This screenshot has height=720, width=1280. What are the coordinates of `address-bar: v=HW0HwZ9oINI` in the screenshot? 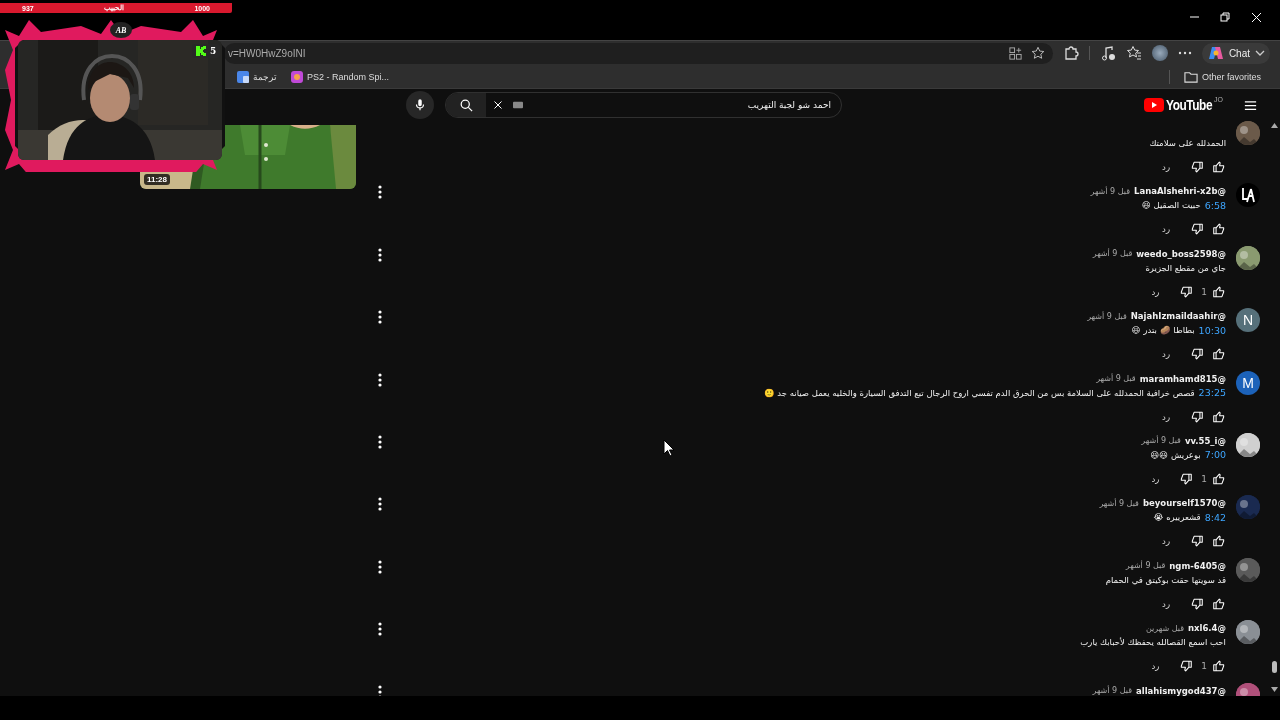 It's located at (638, 53).